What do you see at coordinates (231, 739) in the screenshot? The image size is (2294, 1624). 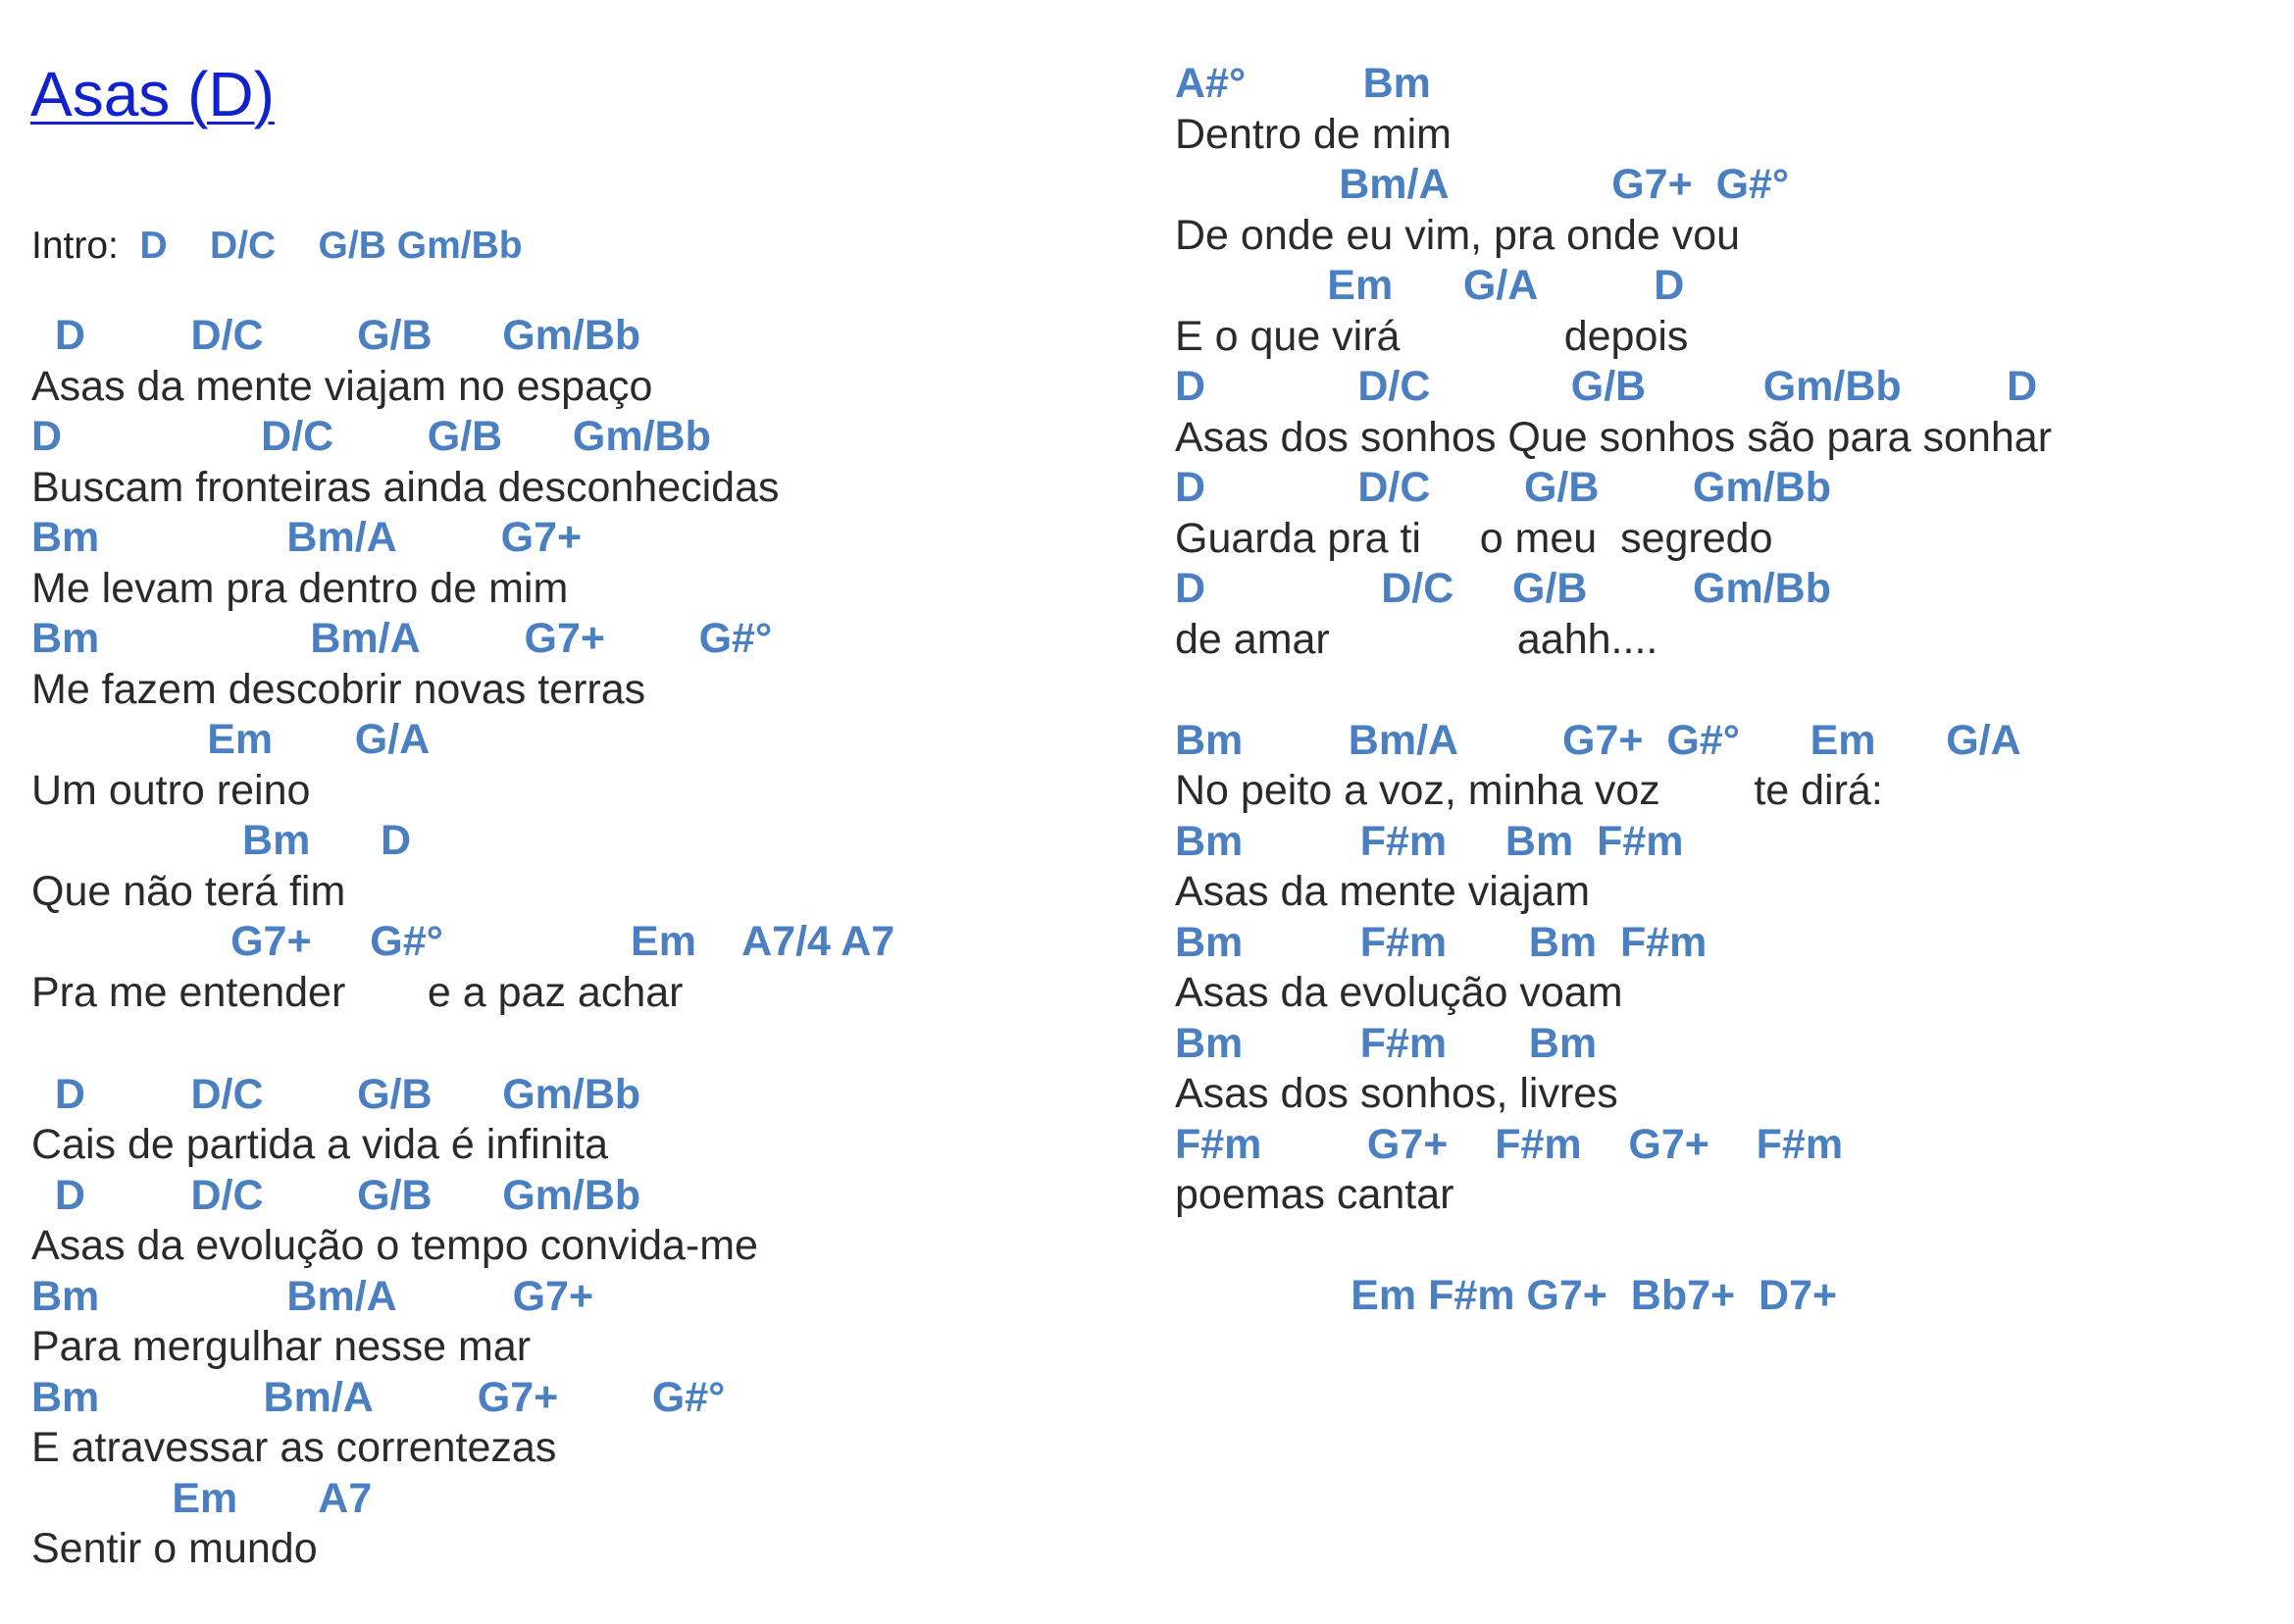 I see `chord-line: Em G/A` at bounding box center [231, 739].